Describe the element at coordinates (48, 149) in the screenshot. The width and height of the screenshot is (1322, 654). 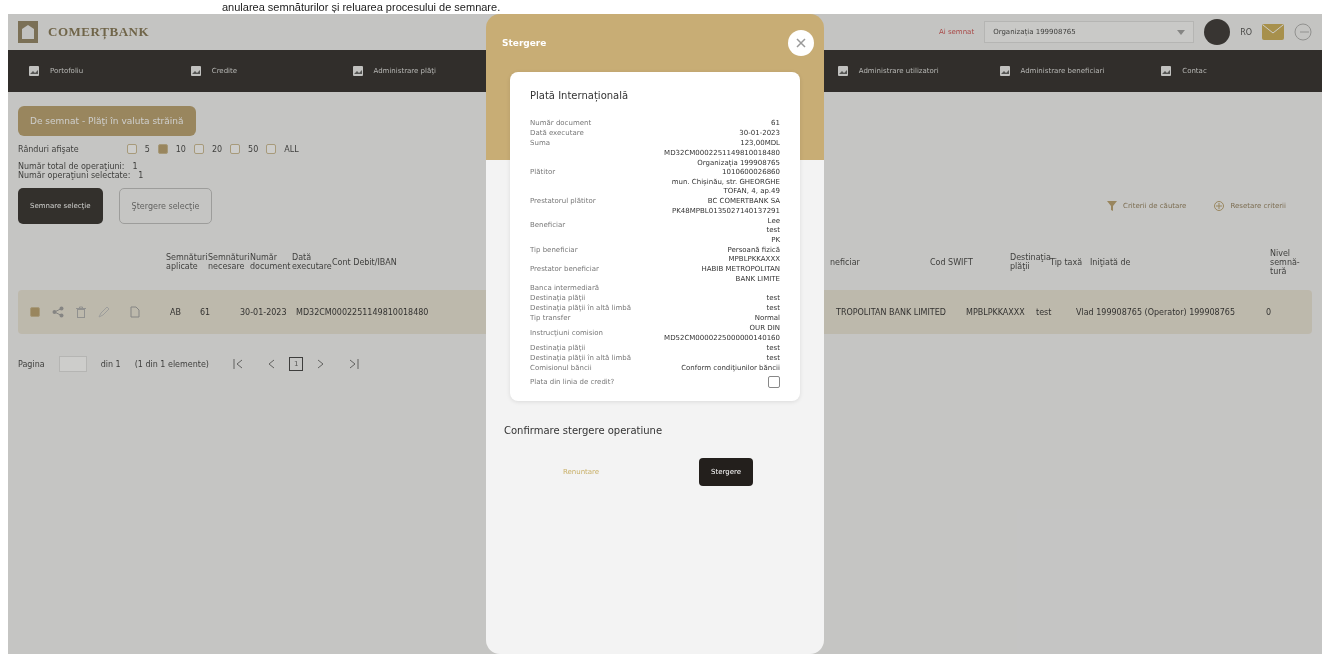
I see `rows-label: Rânduri afişate` at that location.